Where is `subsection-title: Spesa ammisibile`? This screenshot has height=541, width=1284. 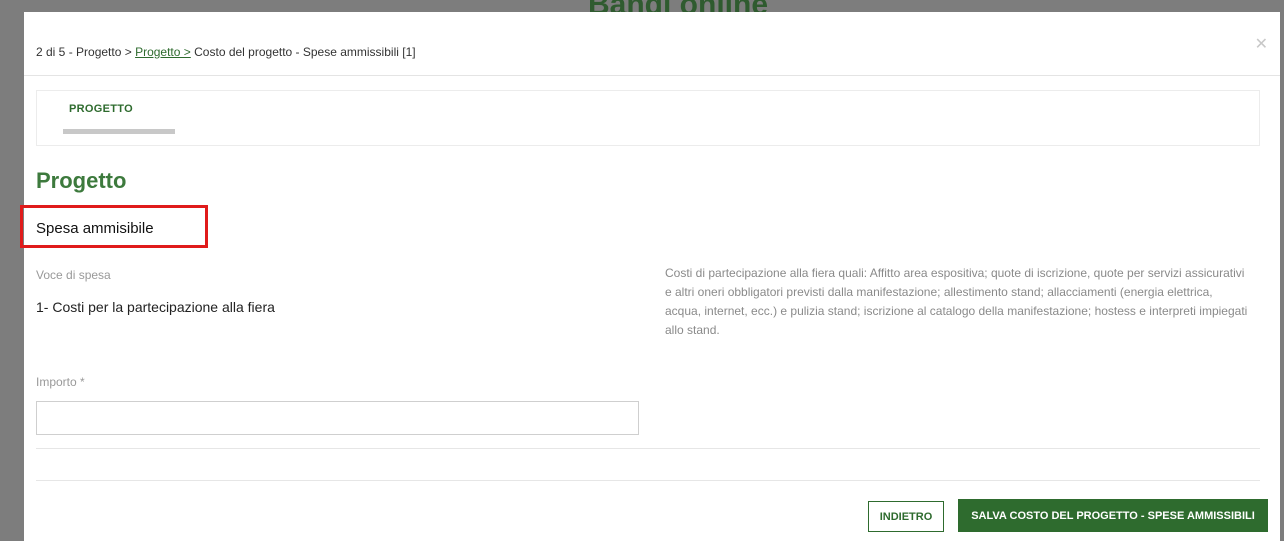
subsection-title: Spesa ammisibile is located at coordinates (95, 228).